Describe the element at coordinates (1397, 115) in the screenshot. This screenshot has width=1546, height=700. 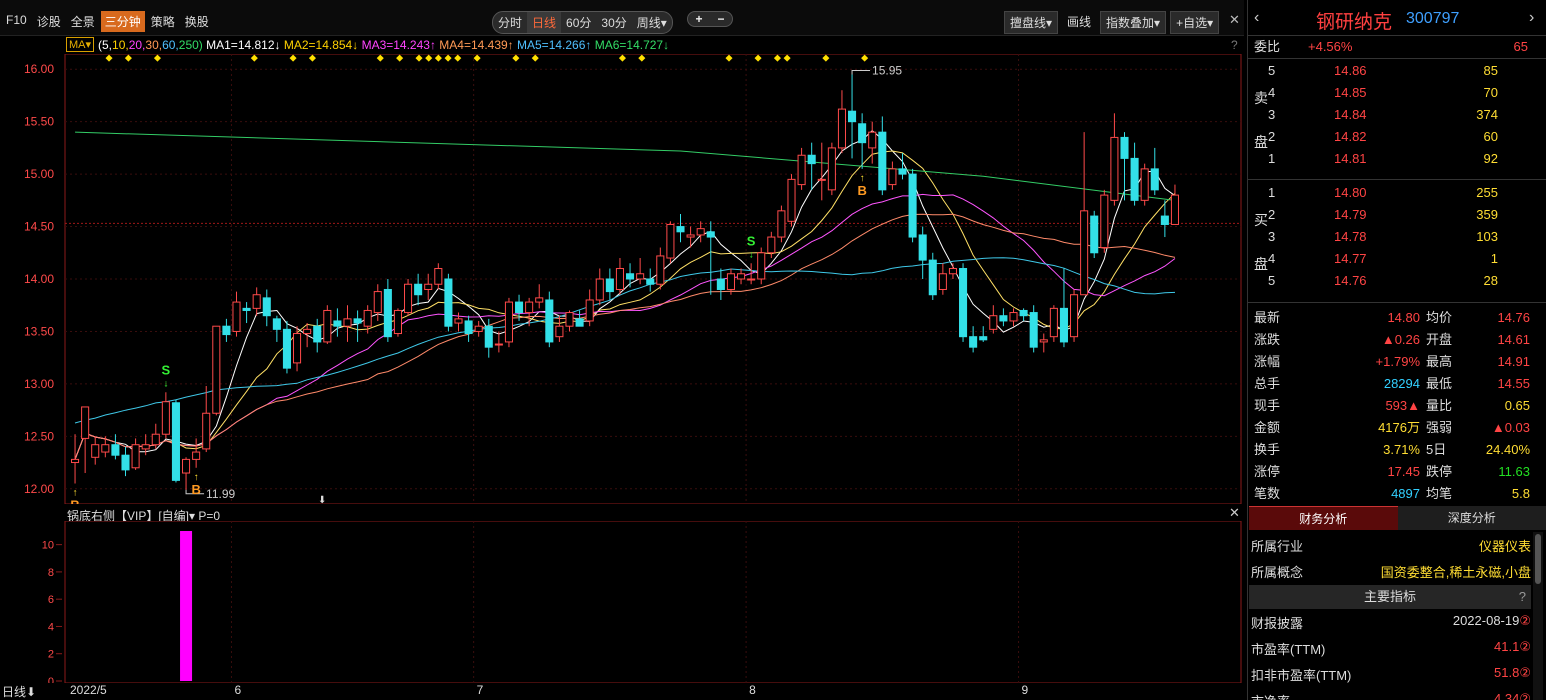
I see `sell-level-3: 3 14.84 374` at that location.